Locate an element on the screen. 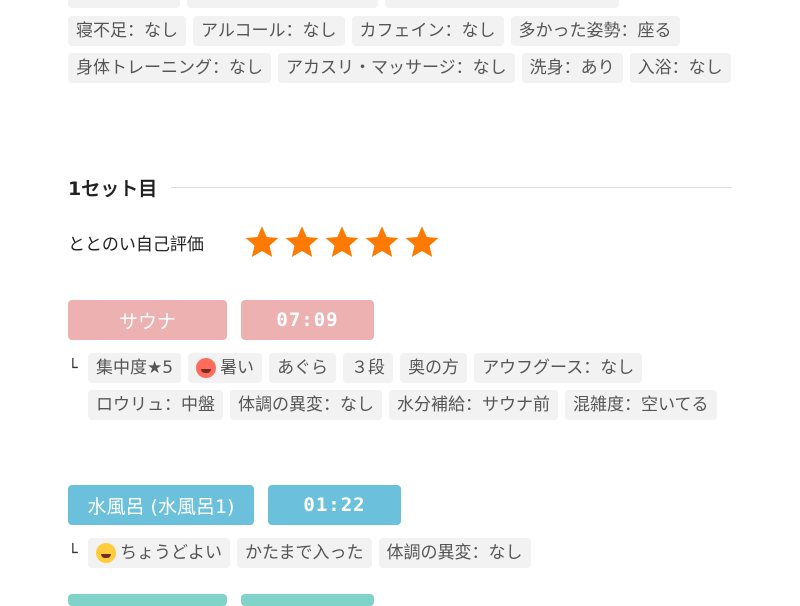 This screenshot has width=800, height=606. sauna-tag: 奥の方 is located at coordinates (434, 368).